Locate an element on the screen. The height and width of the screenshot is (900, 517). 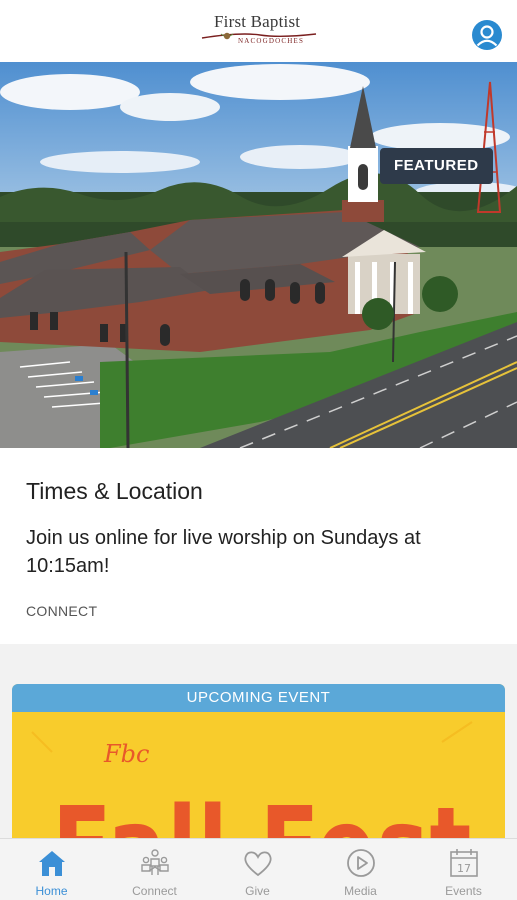
play-circle-icon is located at coordinates (361, 863).